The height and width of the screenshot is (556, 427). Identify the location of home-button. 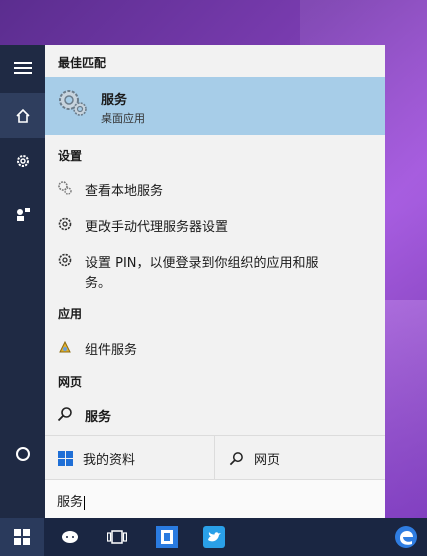
(22, 115).